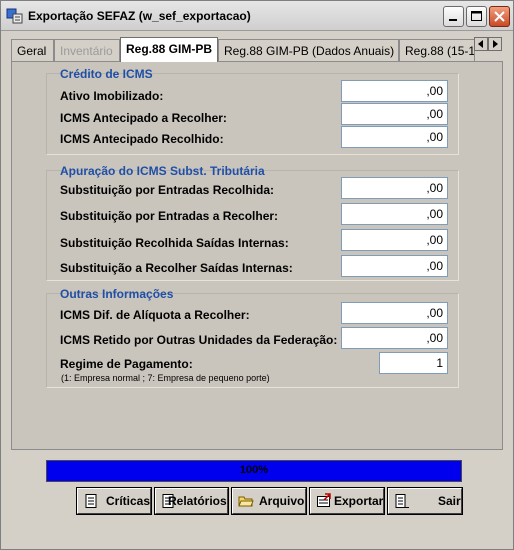  I want to click on ativo-imobilizado-input: ,00, so click(394, 91).